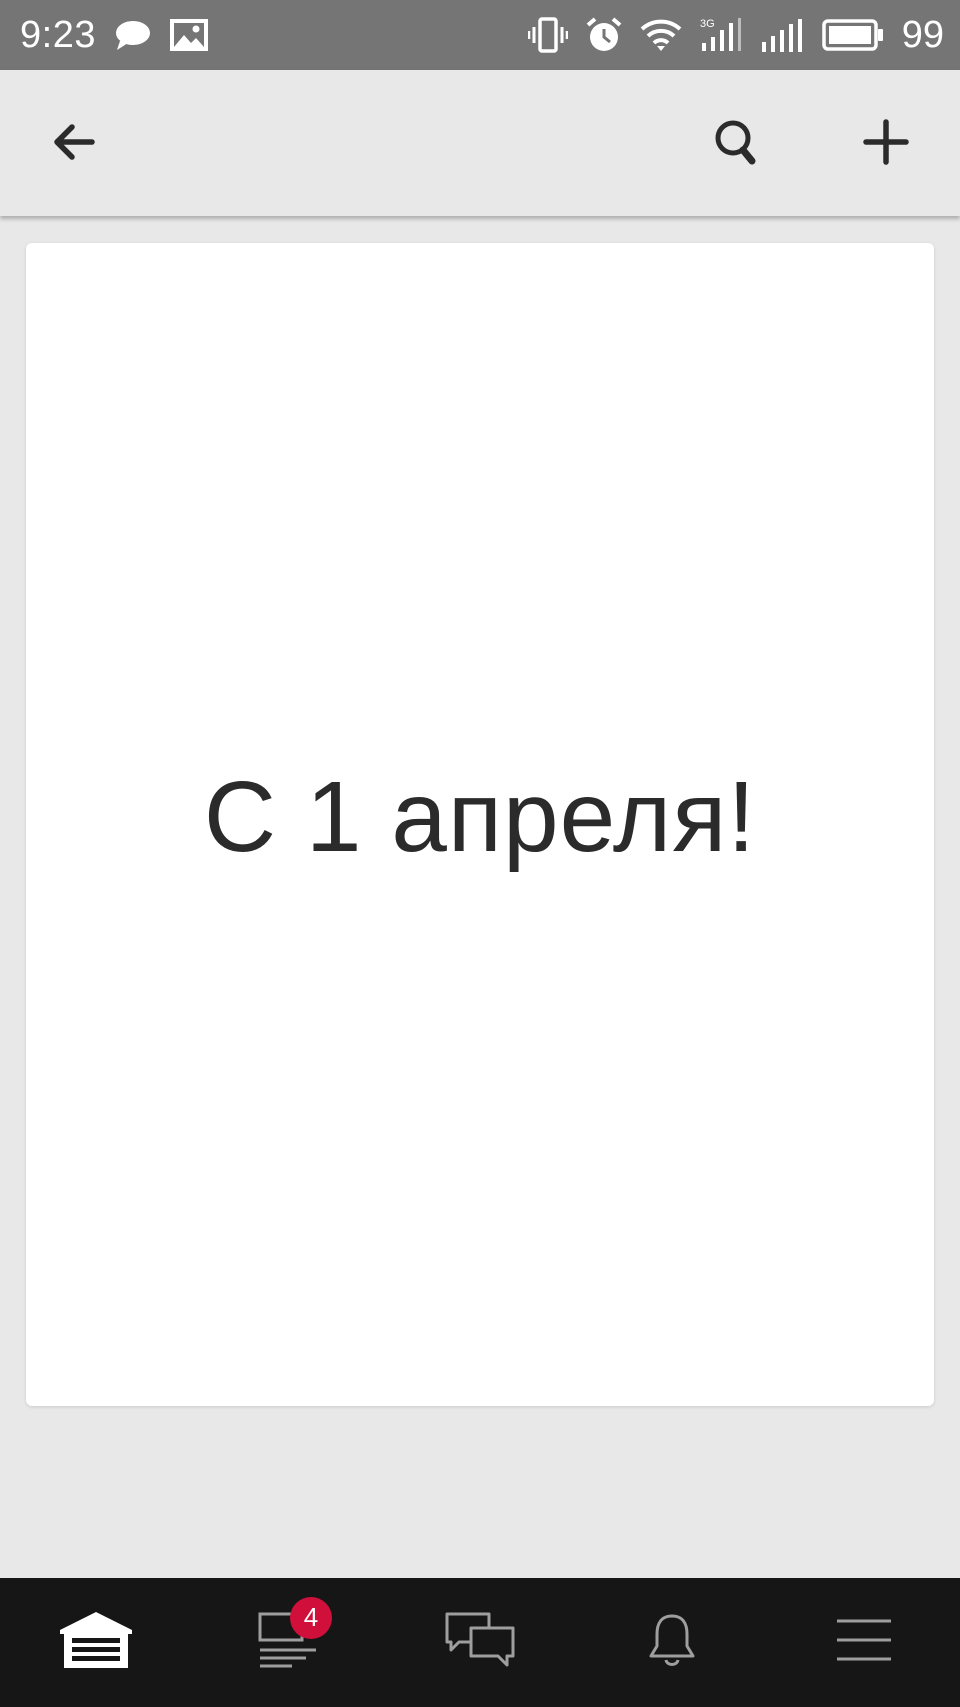 The height and width of the screenshot is (1707, 960). I want to click on search-button, so click(736, 144).